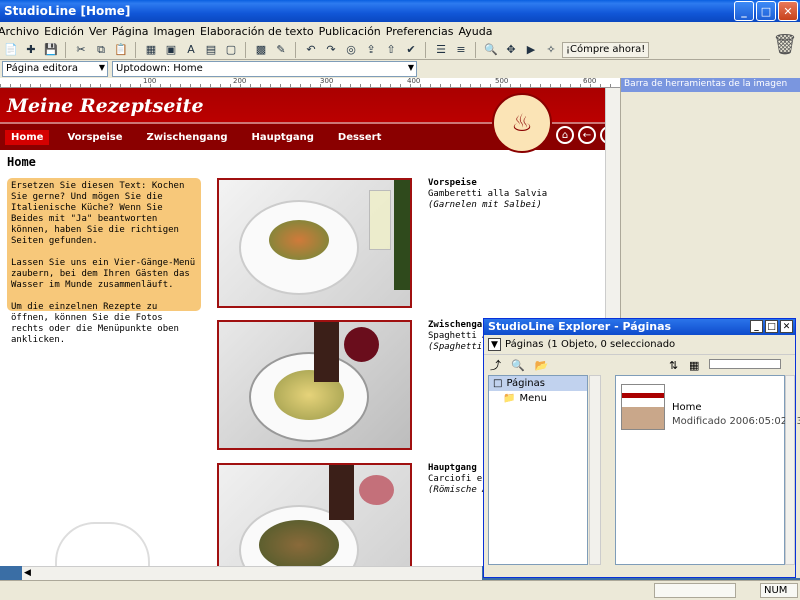  What do you see at coordinates (643, 407) in the screenshot?
I see `page-thumbnail` at bounding box center [643, 407].